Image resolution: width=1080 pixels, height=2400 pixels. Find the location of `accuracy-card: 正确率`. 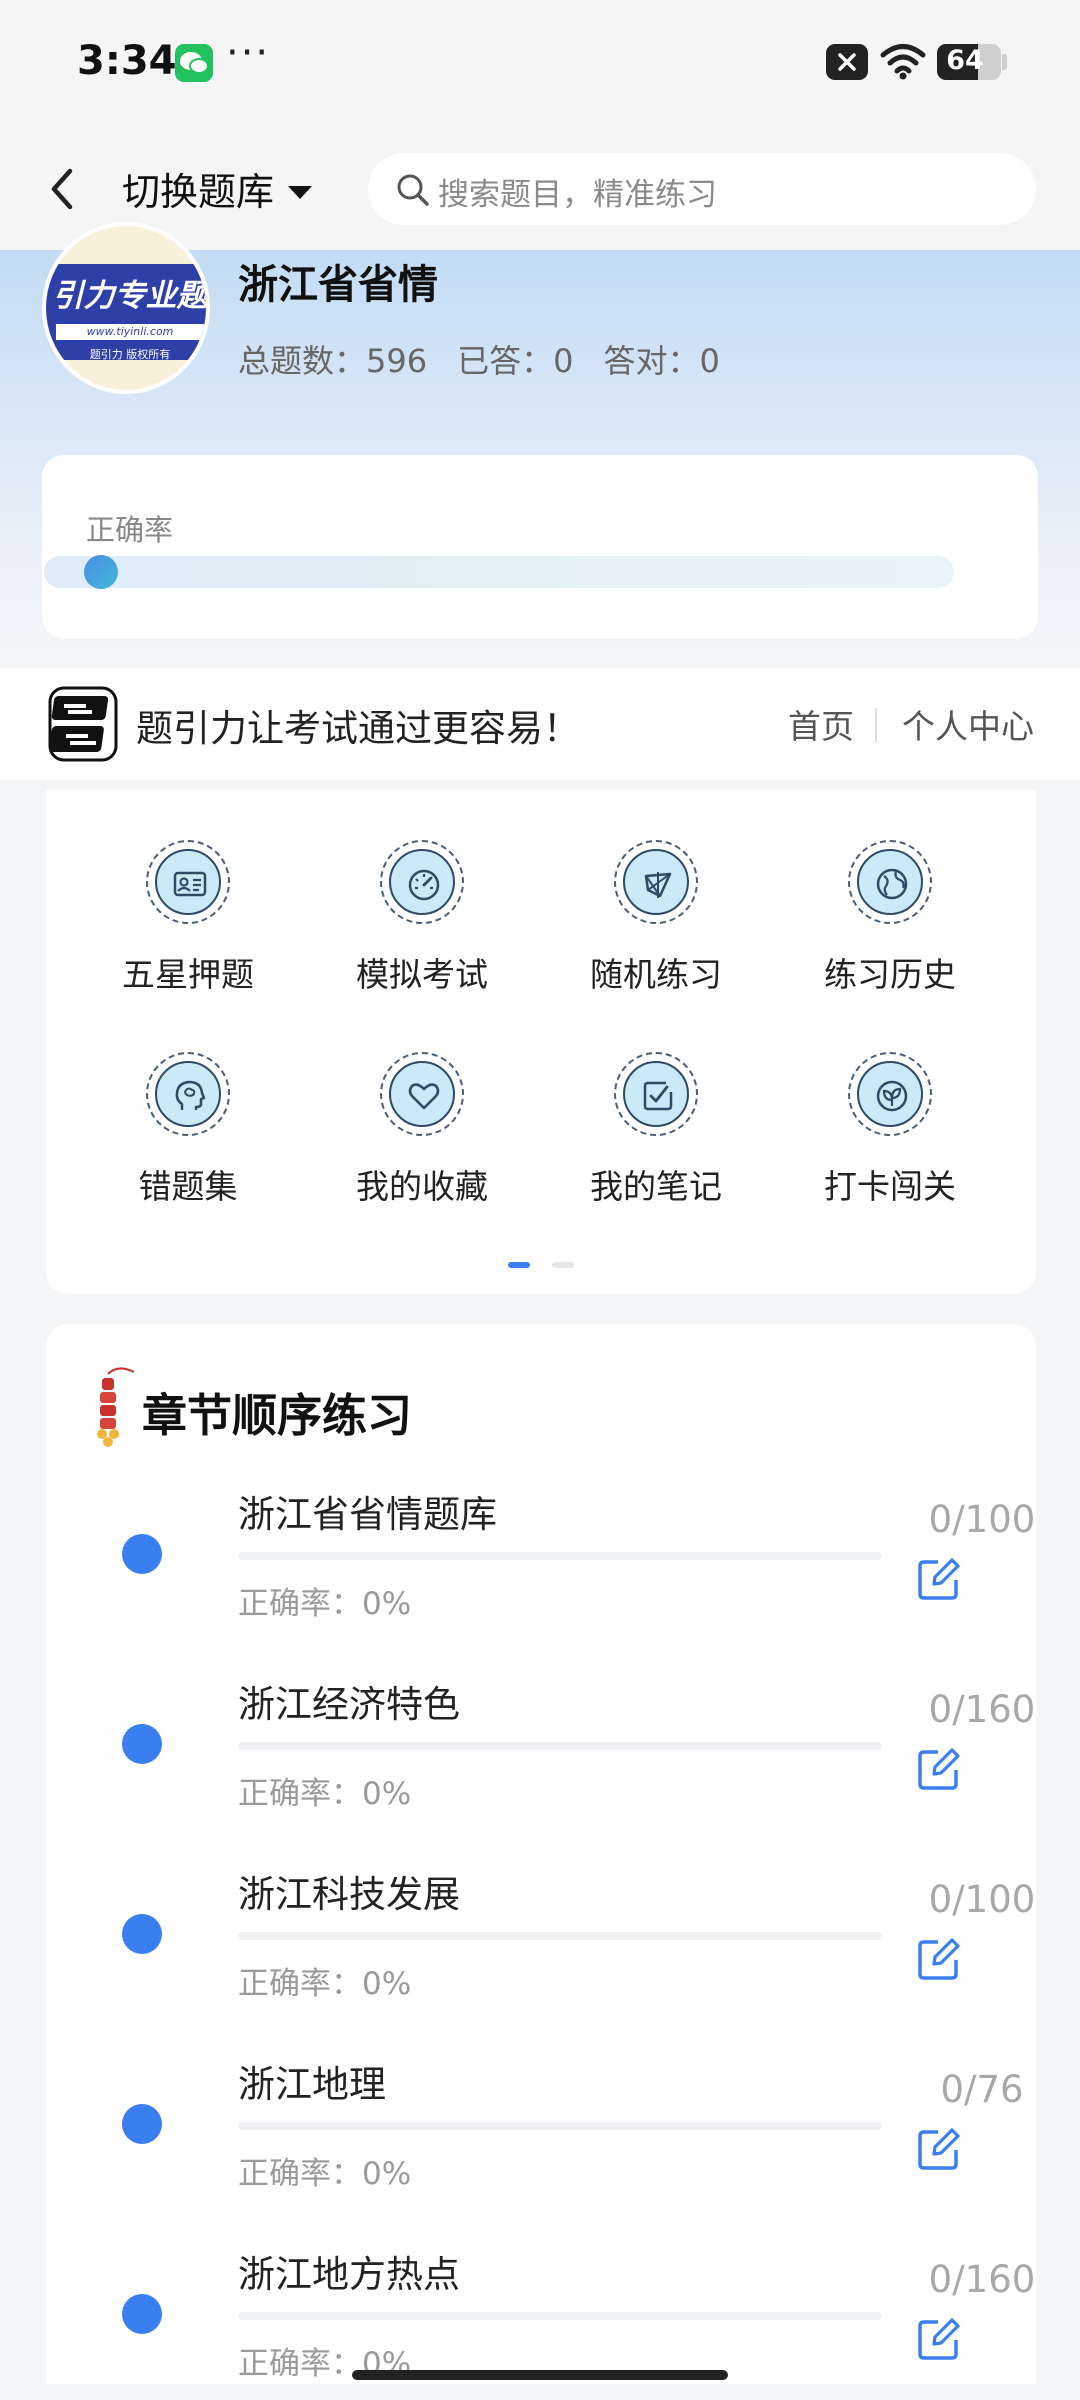

accuracy-card: 正确率 is located at coordinates (540, 547).